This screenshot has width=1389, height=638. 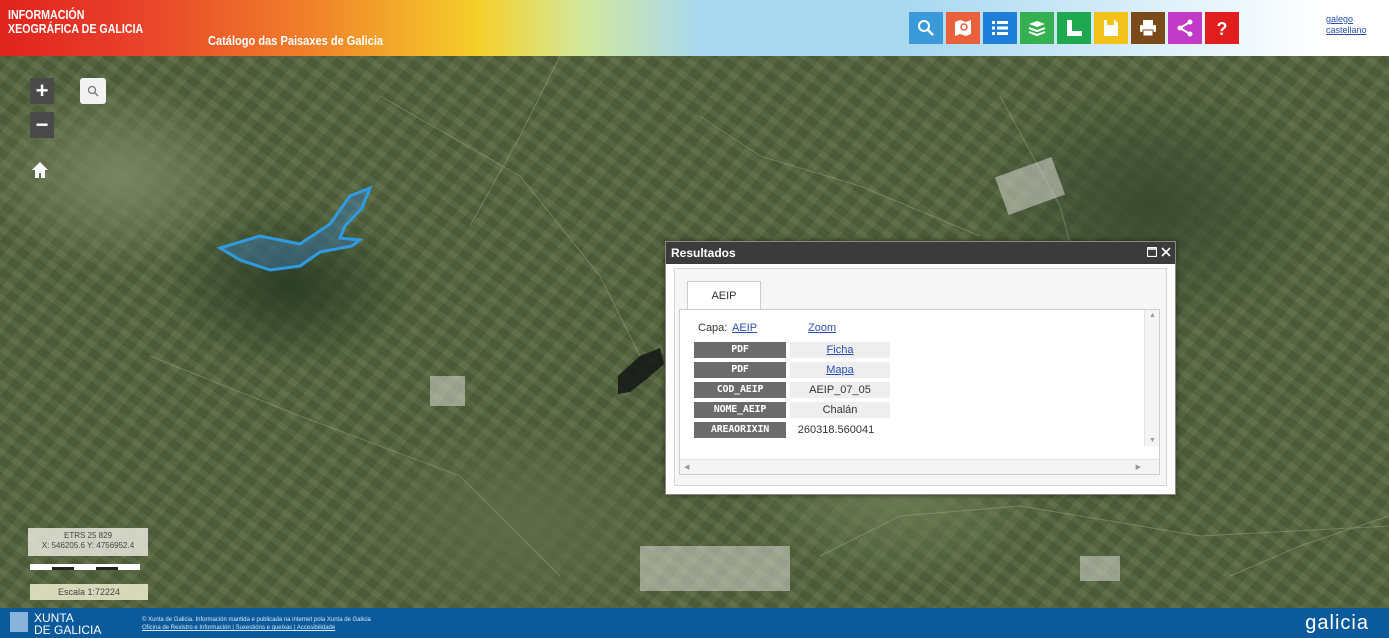 What do you see at coordinates (920, 253) in the screenshot?
I see `popup-title: Resultados` at bounding box center [920, 253].